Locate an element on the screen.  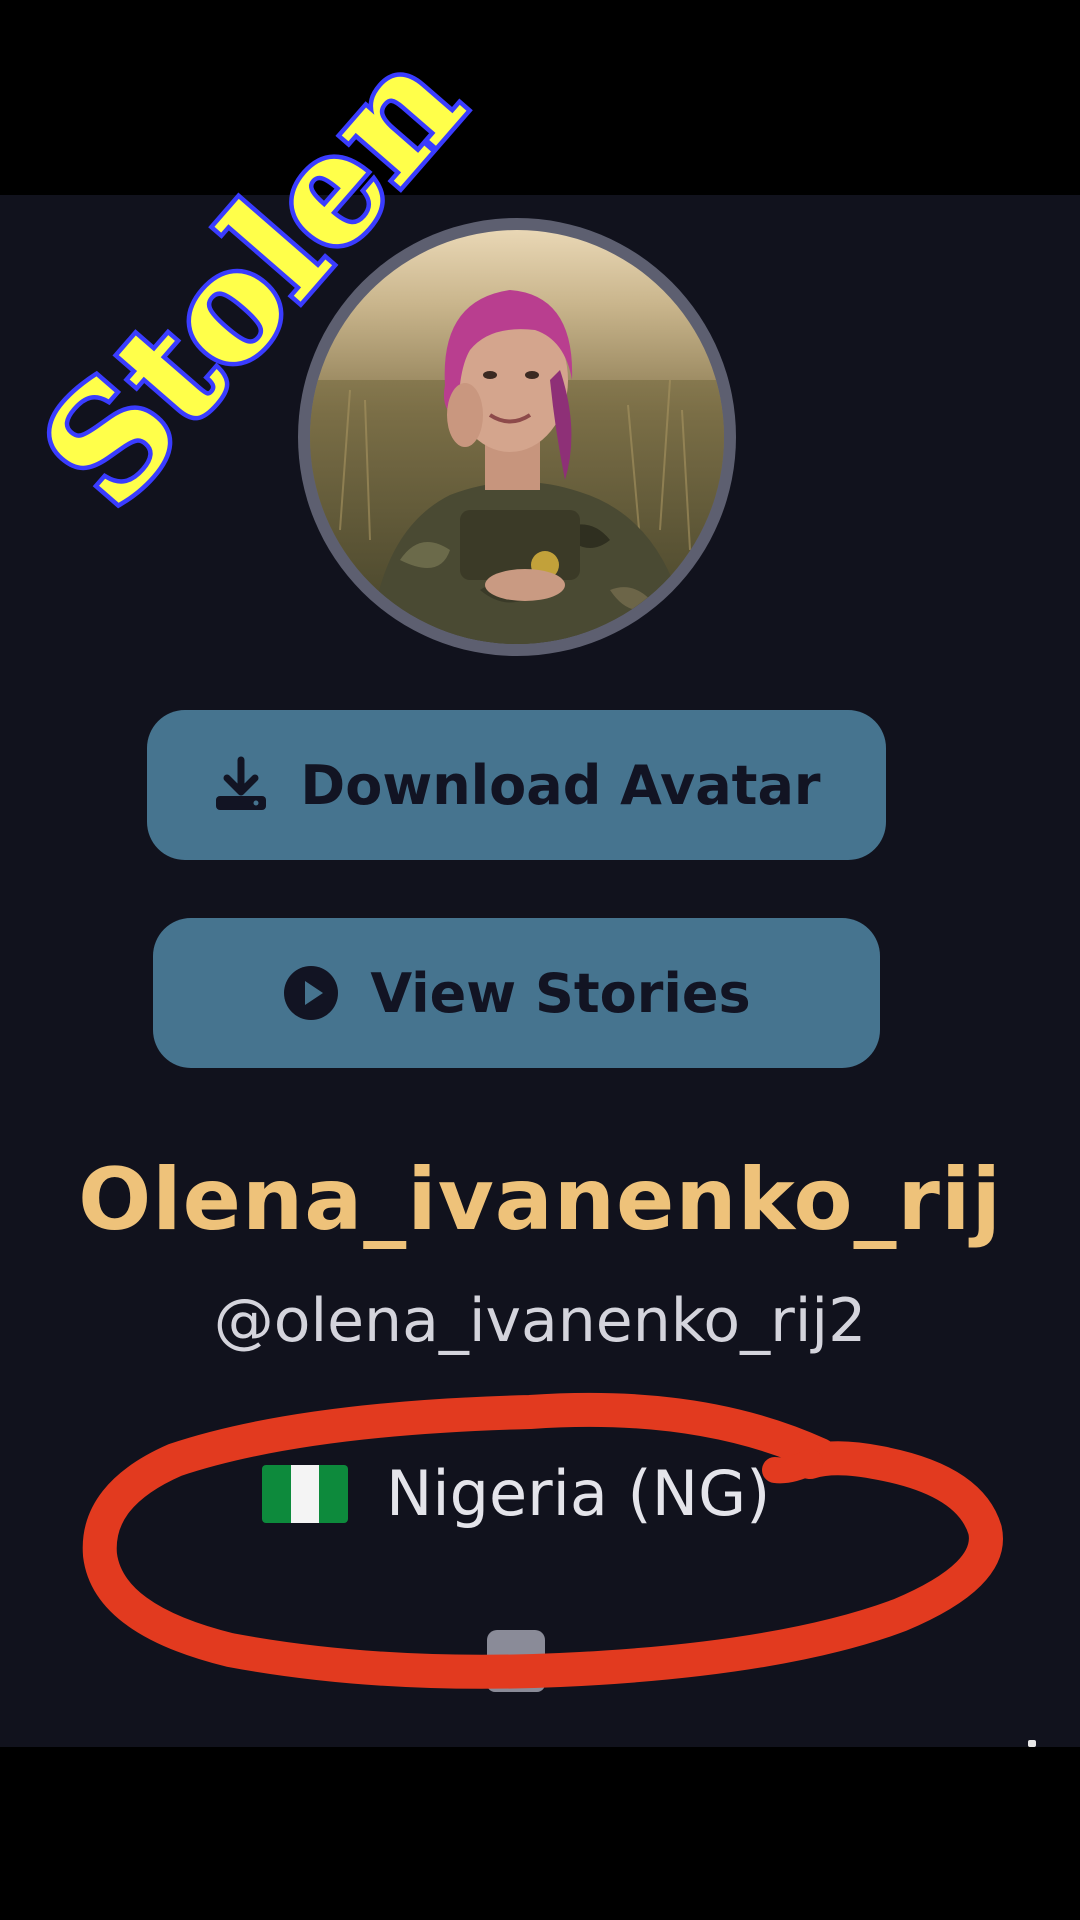
download-avatar-button: Download Avatar is located at coordinates (516, 785).